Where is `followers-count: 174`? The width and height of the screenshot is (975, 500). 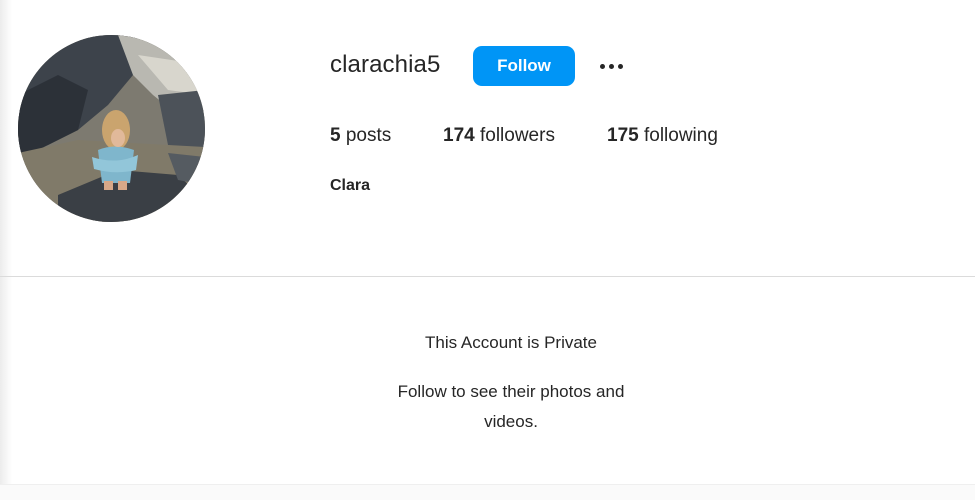
followers-count: 174 is located at coordinates (459, 135).